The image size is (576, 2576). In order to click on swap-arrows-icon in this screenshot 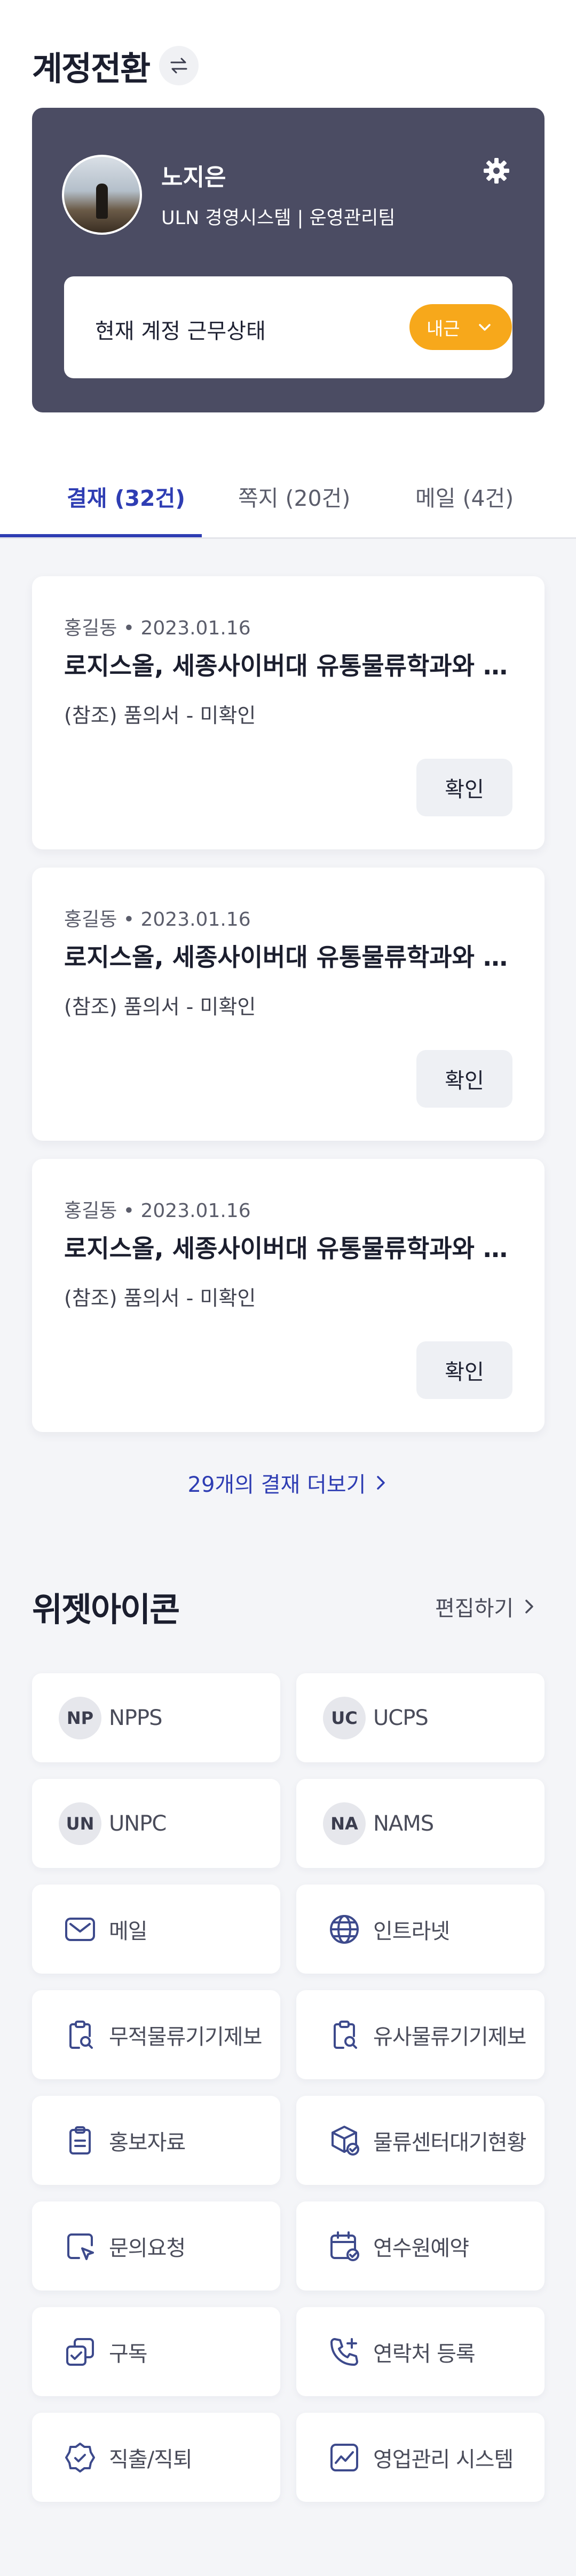, I will do `click(179, 66)`.